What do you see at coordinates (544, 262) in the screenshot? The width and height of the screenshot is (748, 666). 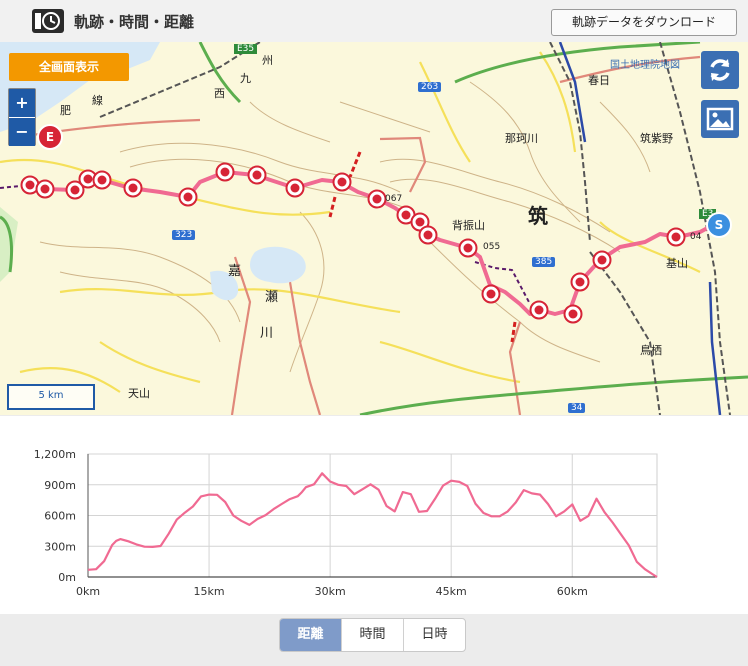 I see `road-badge-385: 385` at bounding box center [544, 262].